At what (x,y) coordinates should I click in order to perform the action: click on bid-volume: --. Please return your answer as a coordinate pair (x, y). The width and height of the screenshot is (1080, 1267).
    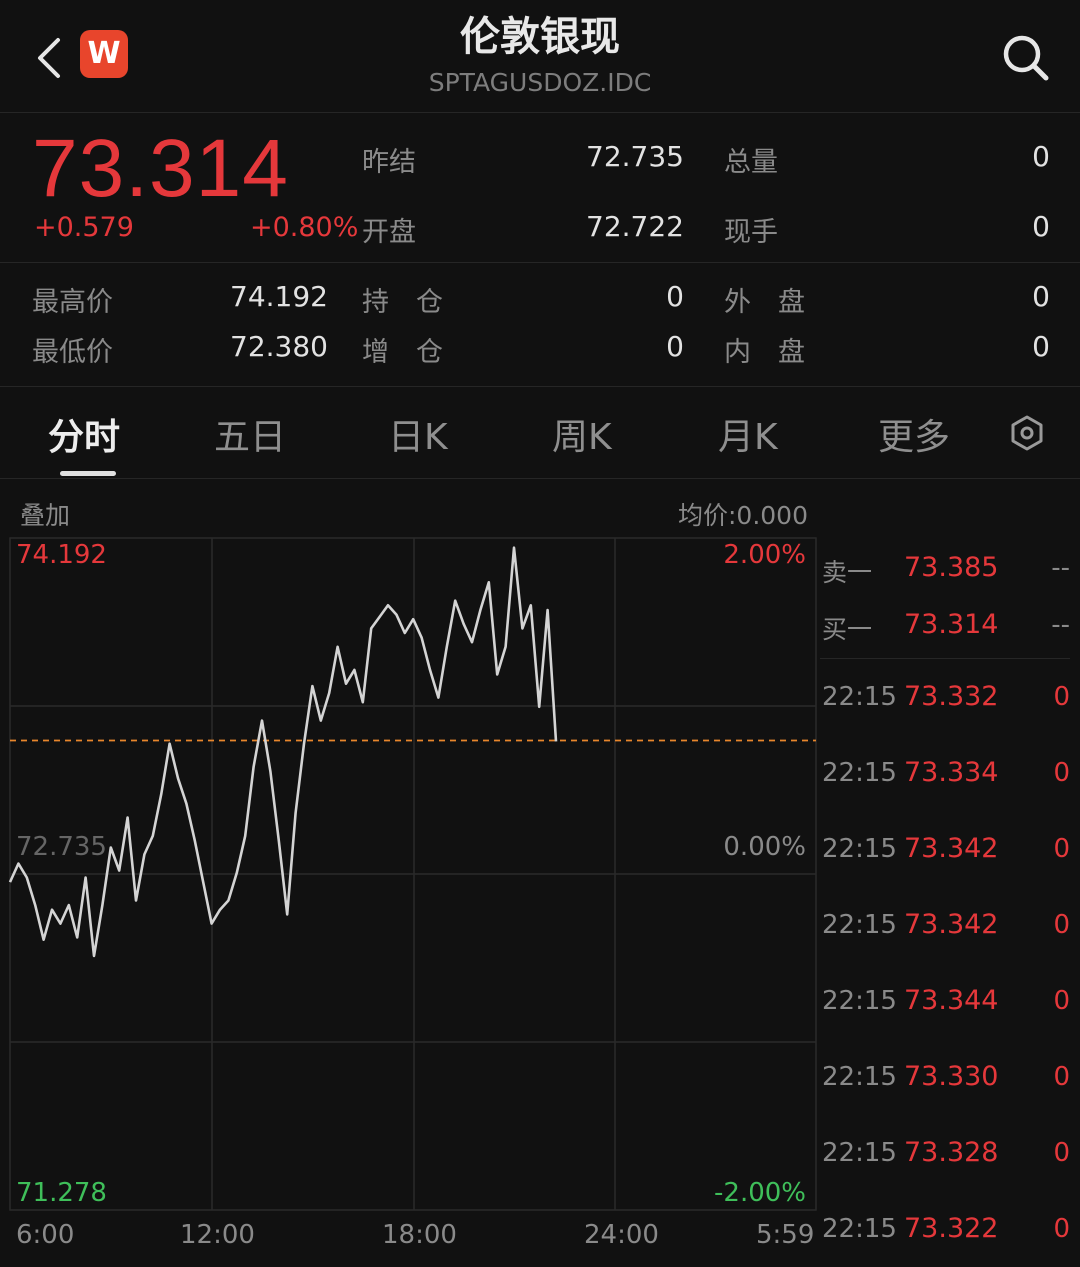
    Looking at the image, I should click on (1060, 625).